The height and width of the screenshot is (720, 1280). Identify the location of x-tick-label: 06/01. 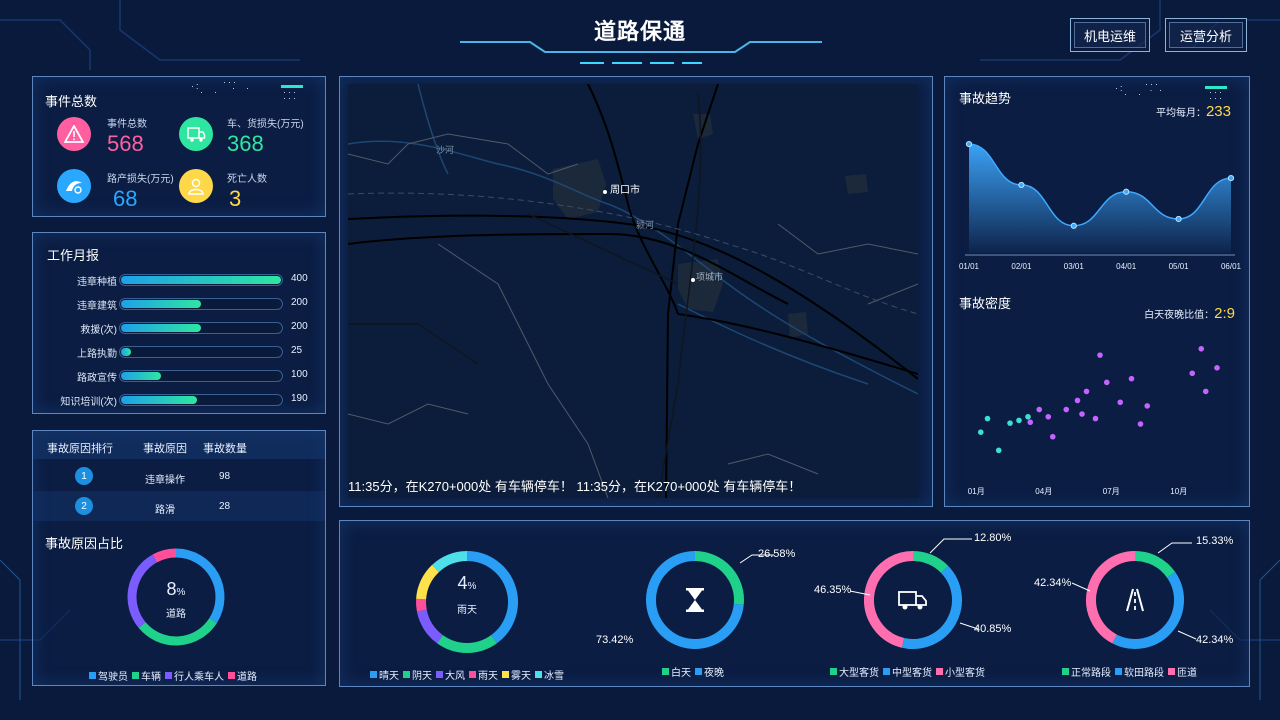
(1231, 266).